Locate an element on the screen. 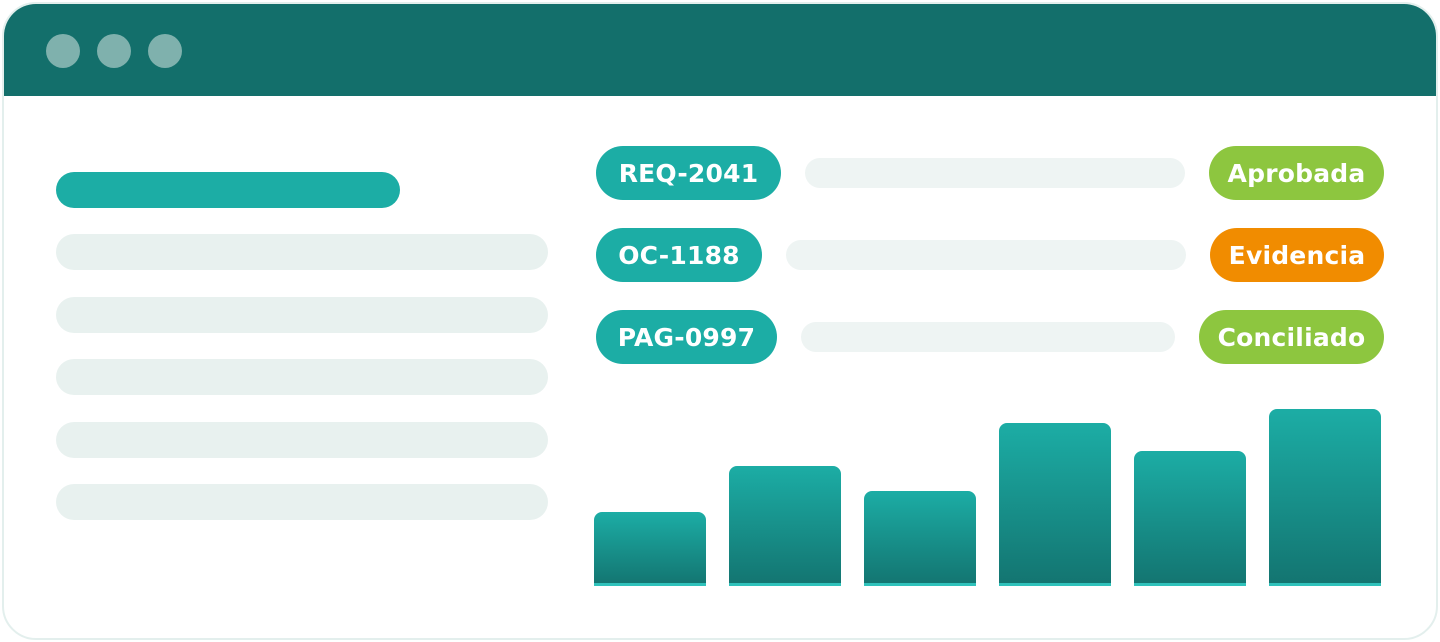  title-bar is located at coordinates (720, 50).